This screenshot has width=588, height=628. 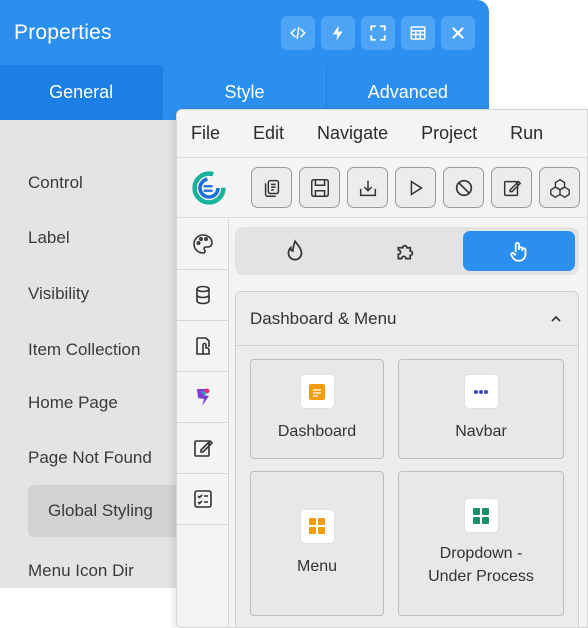 I want to click on component-card-dropdown: Dropdown - Under Process, so click(x=481, y=543).